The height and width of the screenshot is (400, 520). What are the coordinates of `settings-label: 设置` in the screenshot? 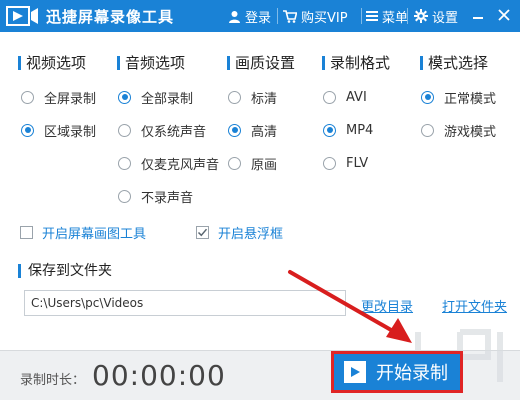 It's located at (445, 18).